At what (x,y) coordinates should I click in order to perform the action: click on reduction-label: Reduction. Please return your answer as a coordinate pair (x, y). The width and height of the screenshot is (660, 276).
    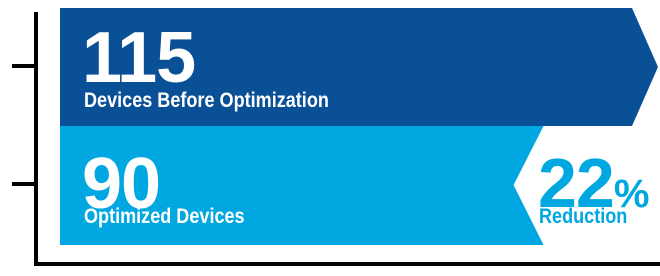
    Looking at the image, I should click on (583, 216).